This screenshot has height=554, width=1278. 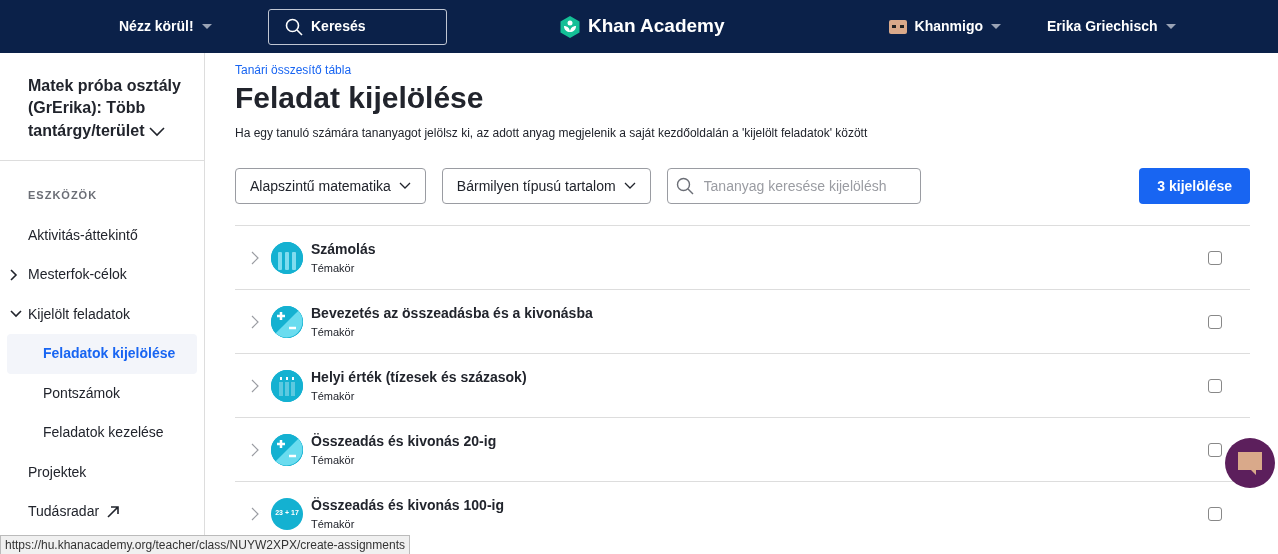 What do you see at coordinates (343, 249) in the screenshot?
I see `topic-title: Számolás` at bounding box center [343, 249].